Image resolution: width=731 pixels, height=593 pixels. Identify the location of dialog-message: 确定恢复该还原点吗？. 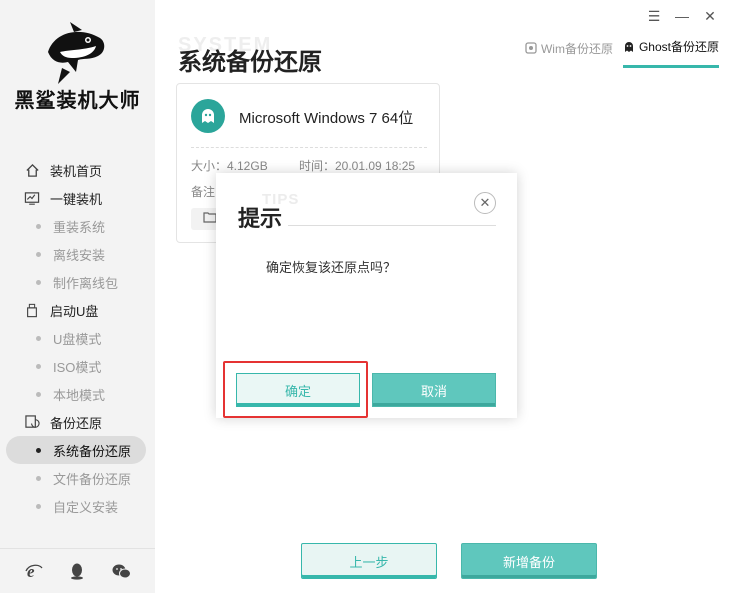
(331, 267).